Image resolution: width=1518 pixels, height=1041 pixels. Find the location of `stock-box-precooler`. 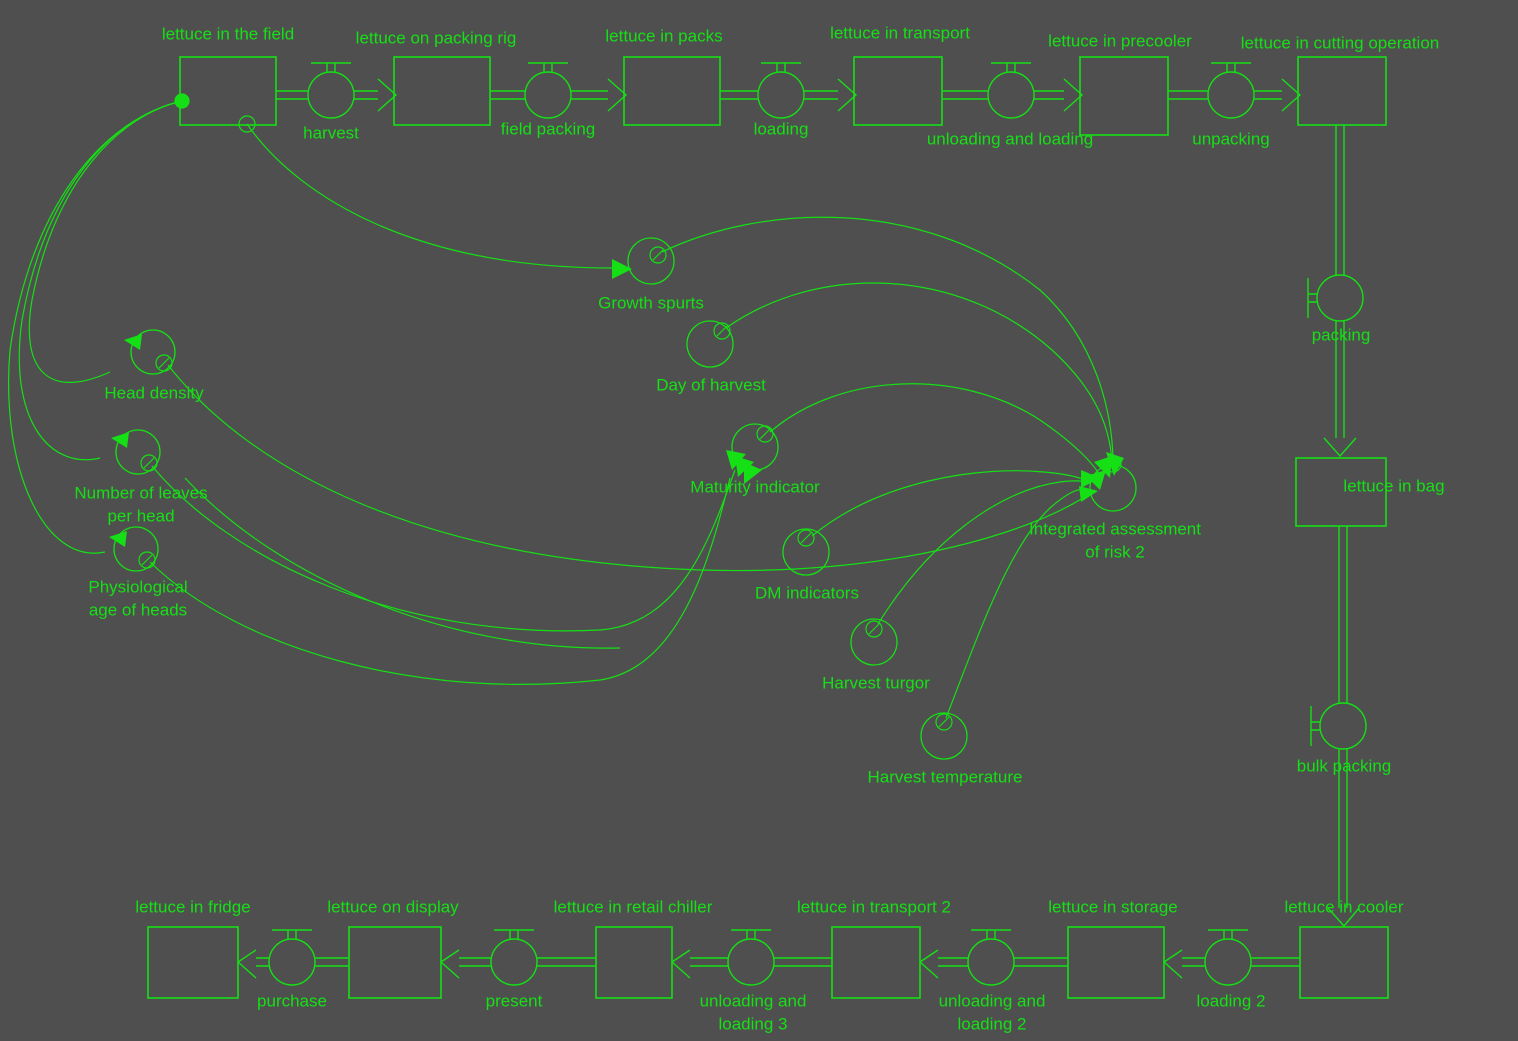

stock-box-precooler is located at coordinates (1124, 96).